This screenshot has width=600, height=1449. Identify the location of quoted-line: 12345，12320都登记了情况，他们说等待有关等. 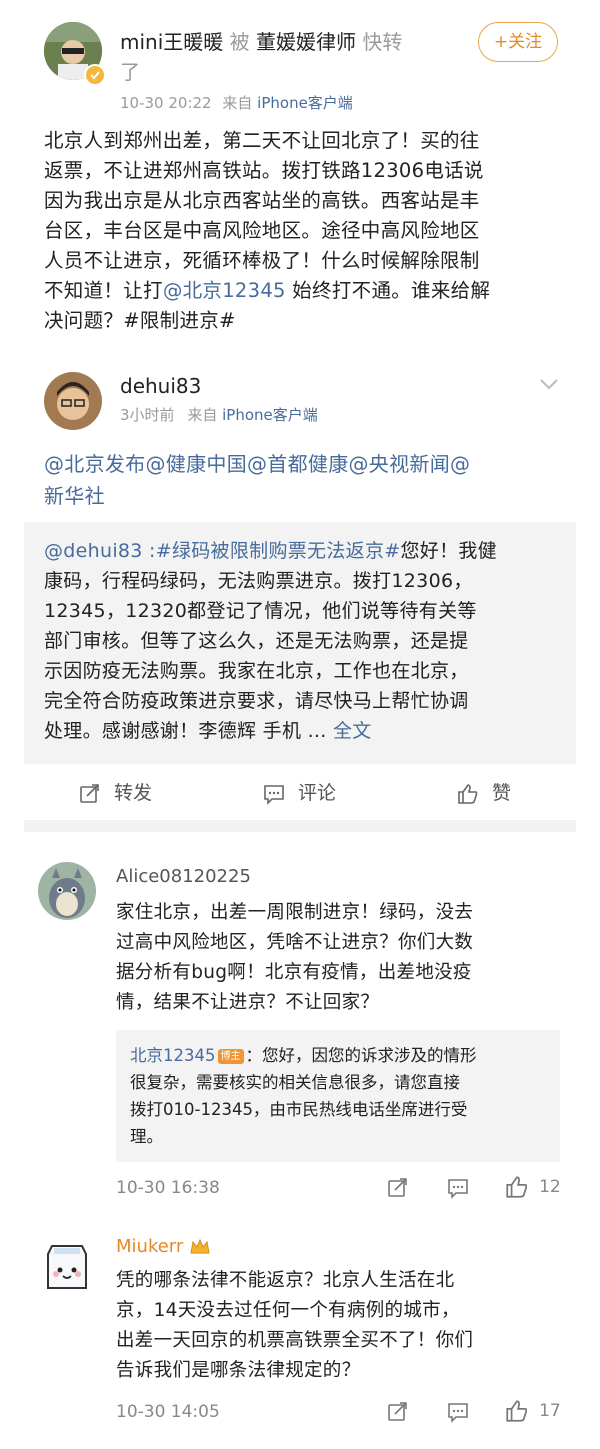
(260, 611).